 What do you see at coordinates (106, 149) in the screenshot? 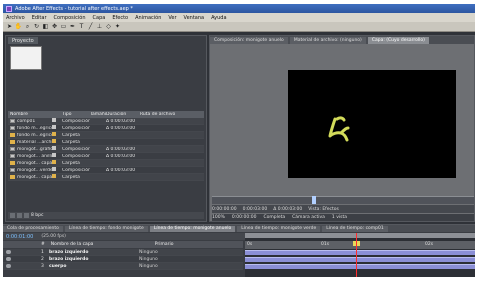
I see `project-item: monigot...grafica Composición Δ 0:00:03:00` at bounding box center [106, 149].